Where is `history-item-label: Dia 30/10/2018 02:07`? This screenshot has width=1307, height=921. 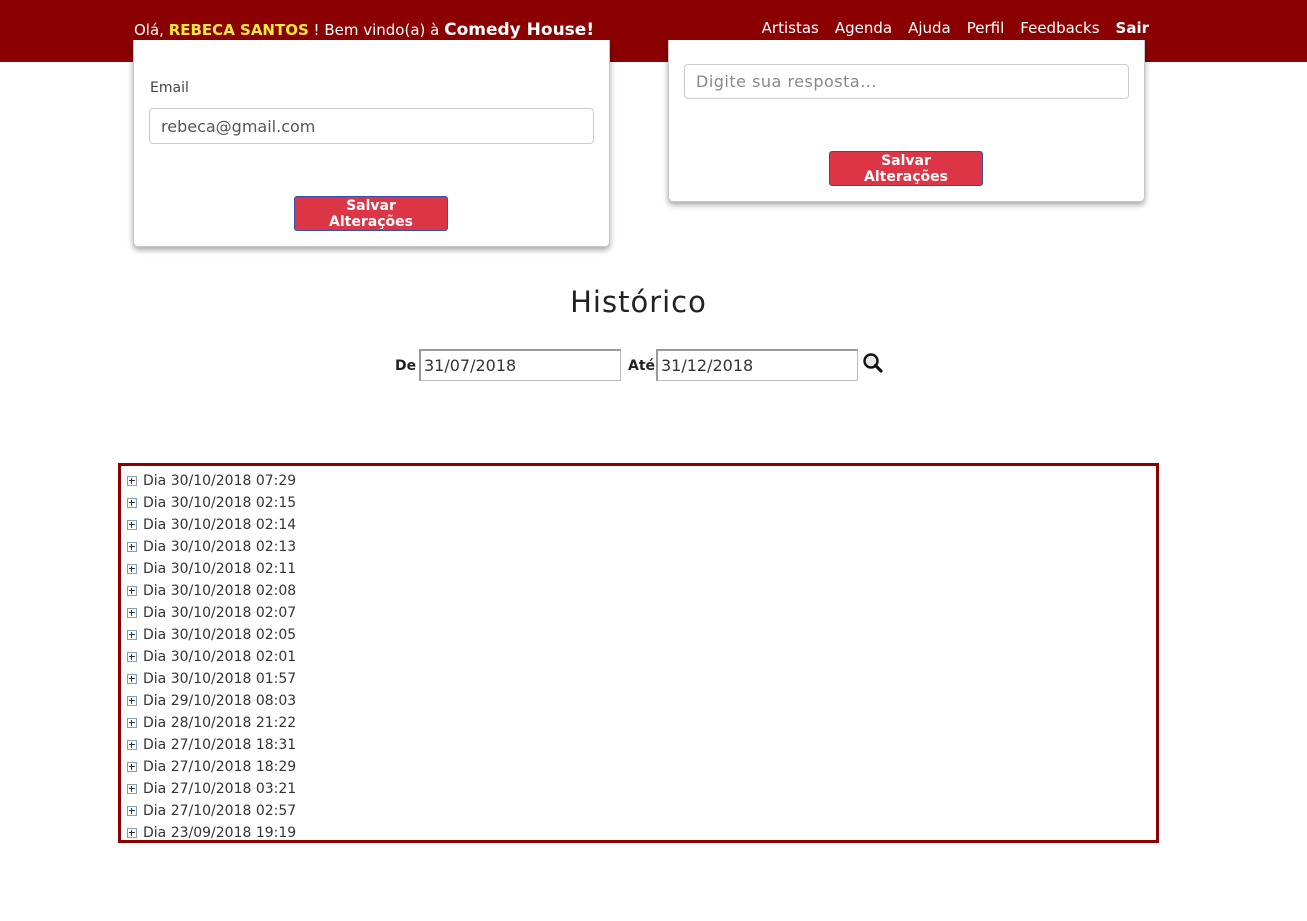 history-item-label: Dia 30/10/2018 02:07 is located at coordinates (220, 613).